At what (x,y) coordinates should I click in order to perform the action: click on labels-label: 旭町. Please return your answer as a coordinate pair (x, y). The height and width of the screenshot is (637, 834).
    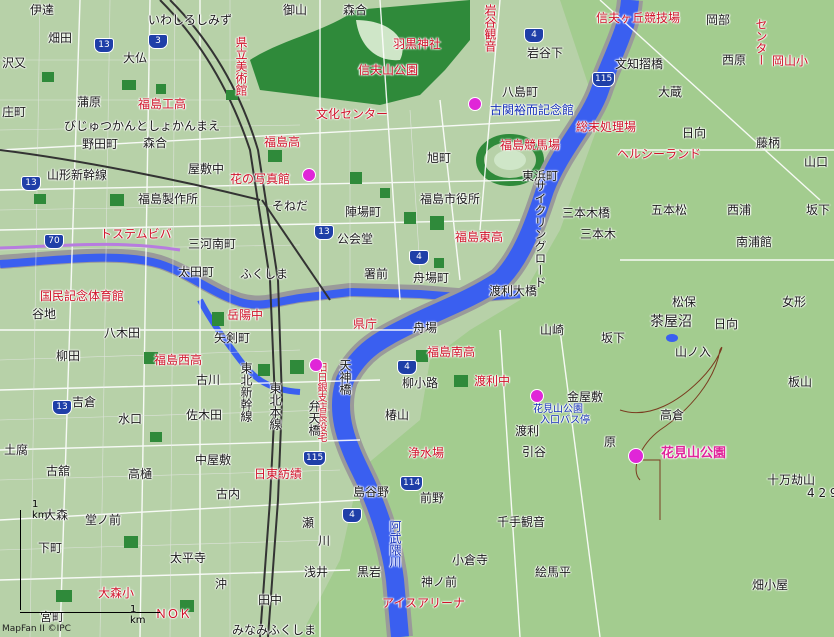
    Looking at the image, I should click on (439, 158).